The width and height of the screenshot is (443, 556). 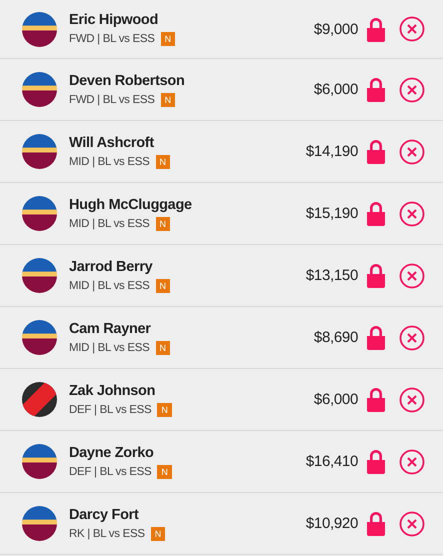 What do you see at coordinates (332, 275) in the screenshot?
I see `player-price: $13,150` at bounding box center [332, 275].